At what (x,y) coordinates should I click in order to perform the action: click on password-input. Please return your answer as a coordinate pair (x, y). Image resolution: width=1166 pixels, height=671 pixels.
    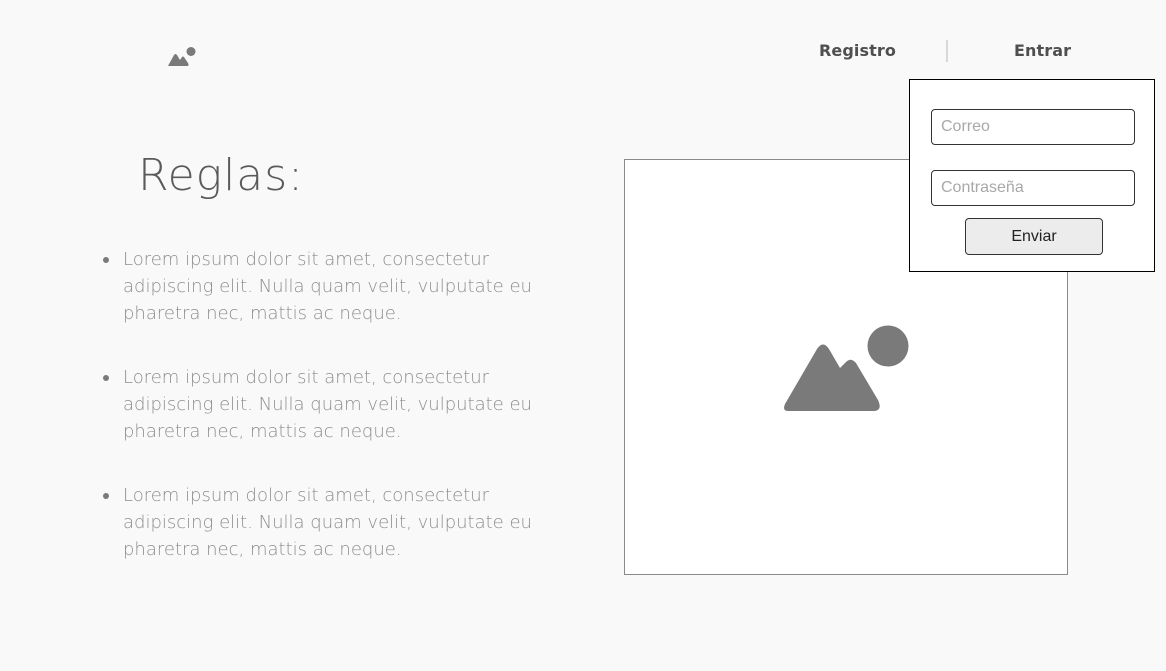
    Looking at the image, I should click on (1033, 188).